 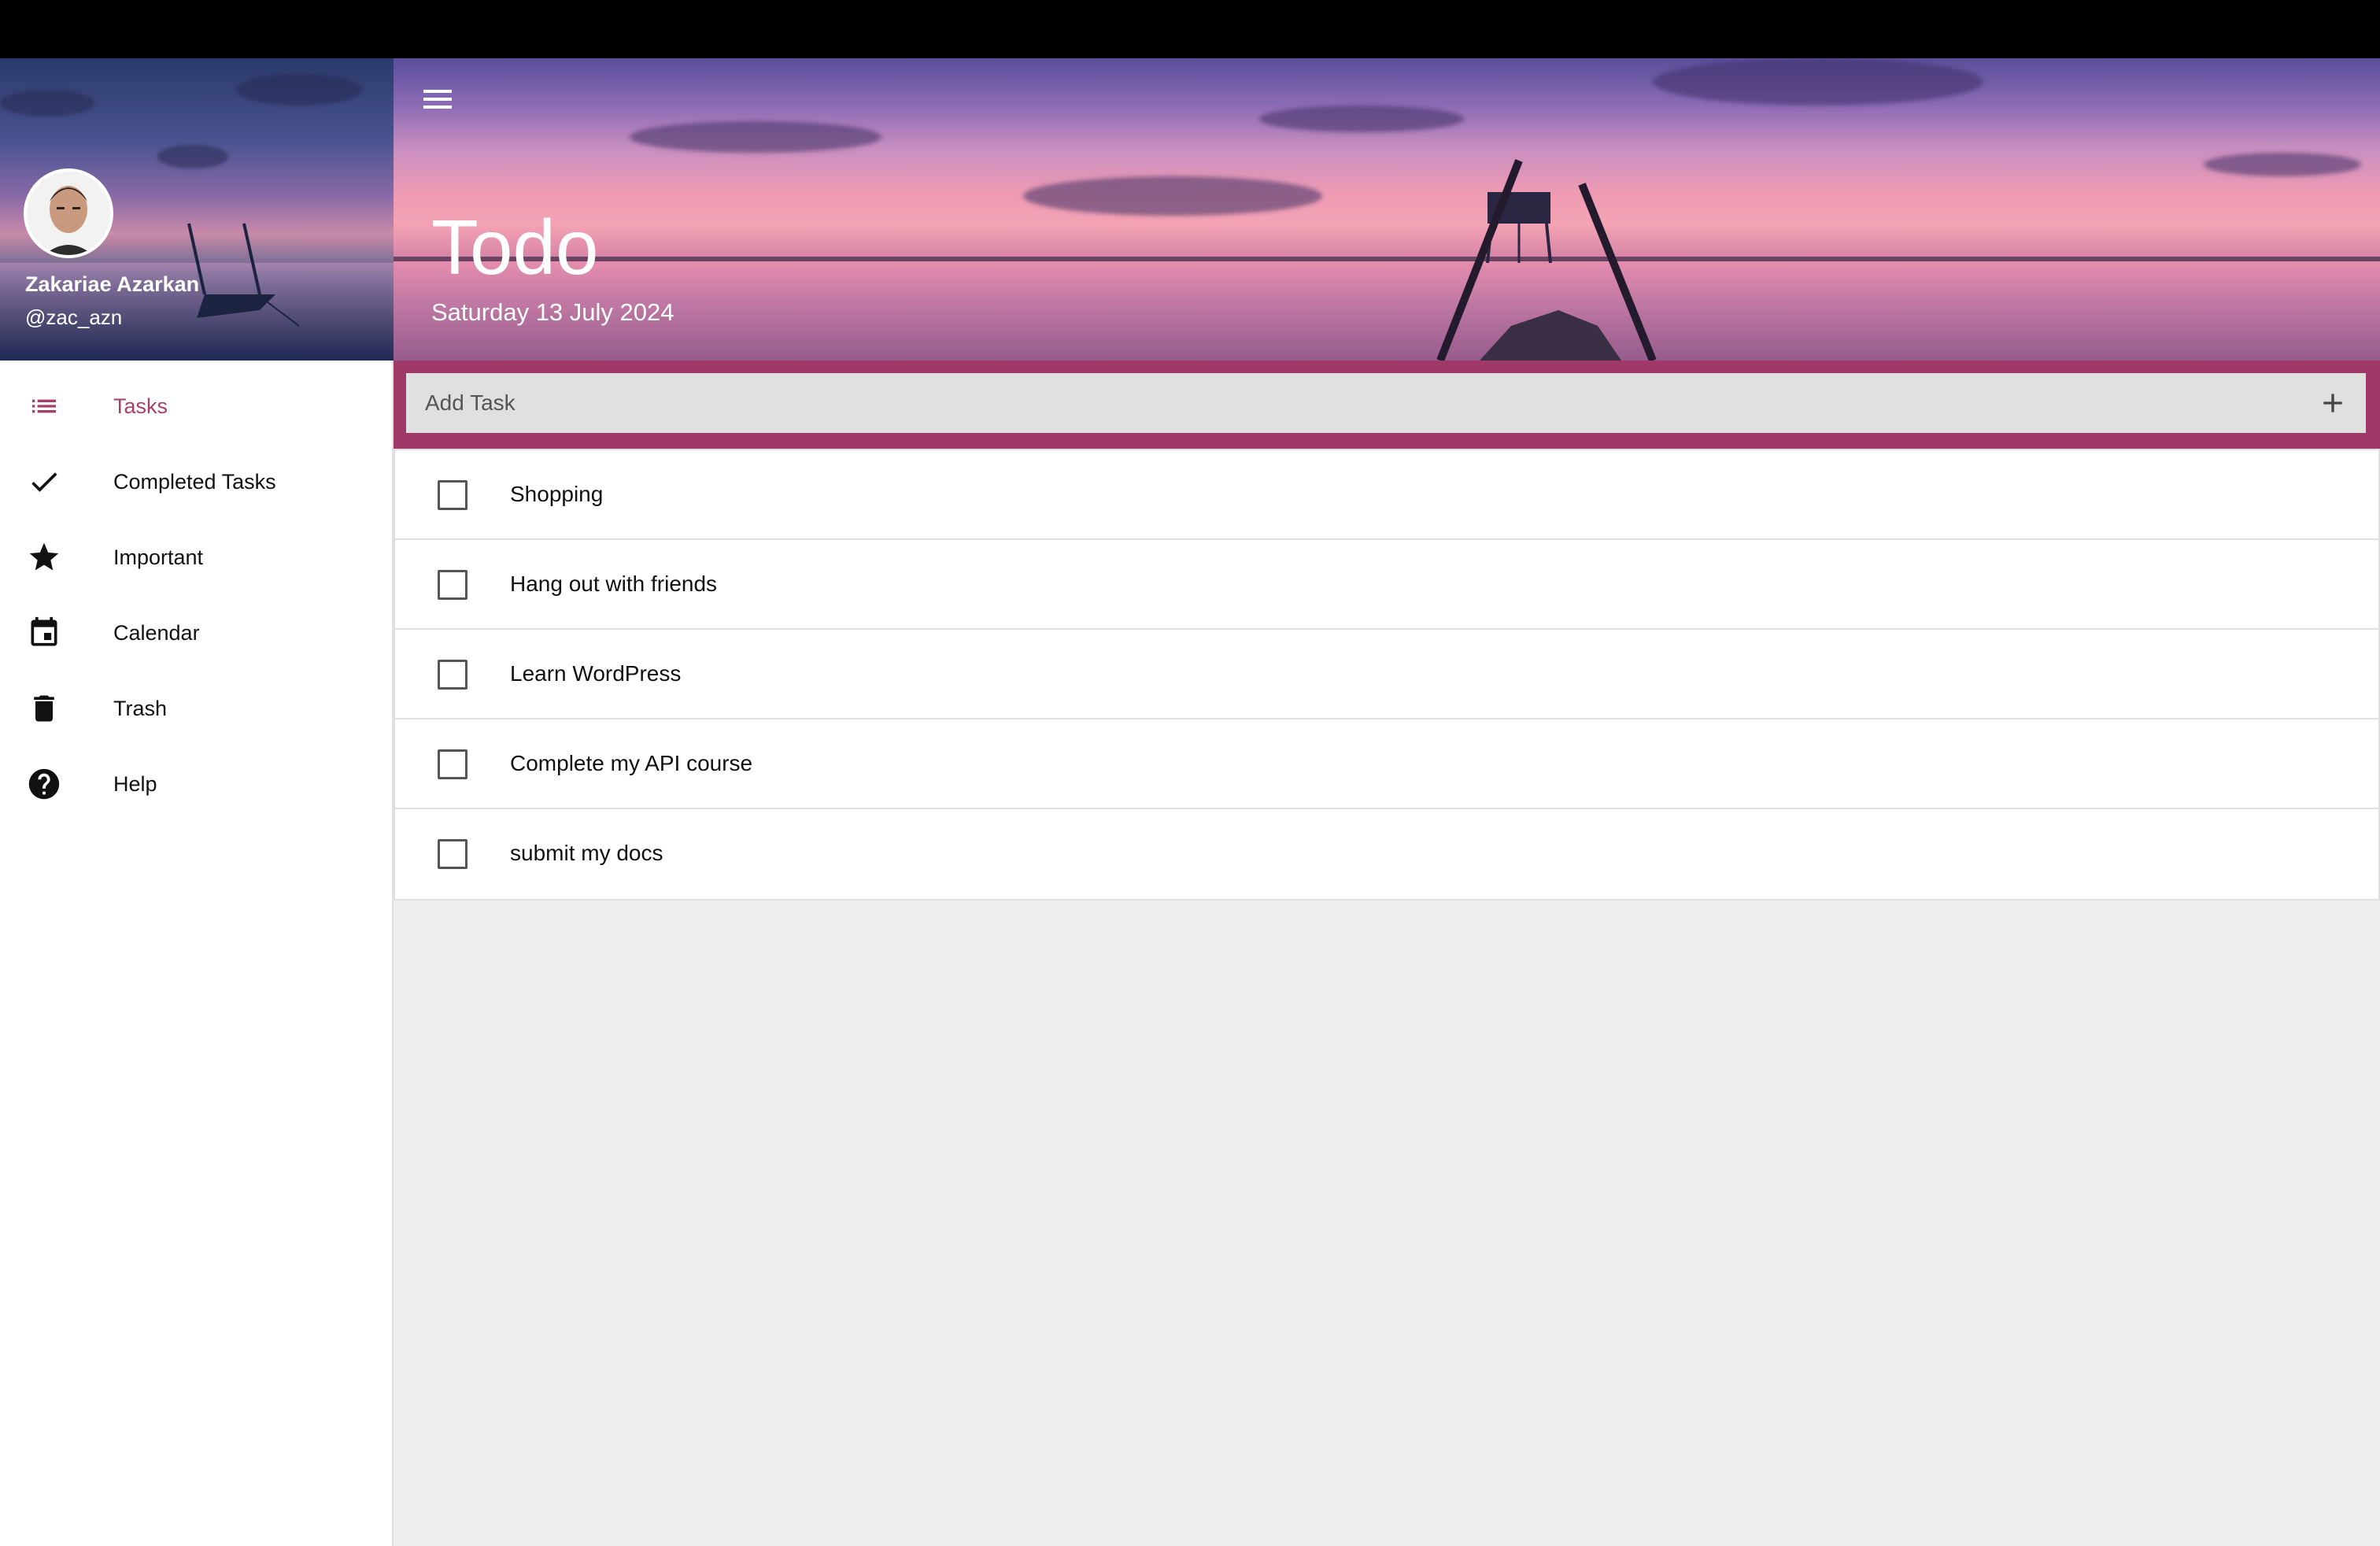 I want to click on profile-handle: @zac_azn, so click(x=74, y=317).